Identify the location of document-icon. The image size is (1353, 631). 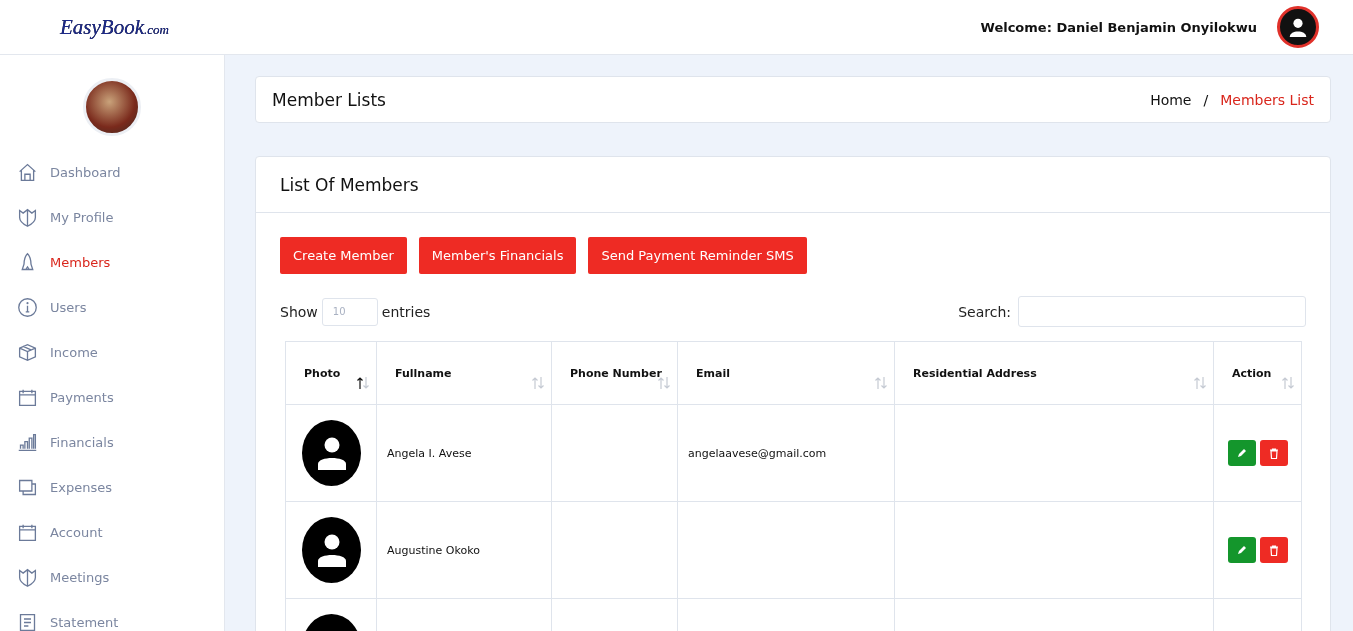
(27, 621).